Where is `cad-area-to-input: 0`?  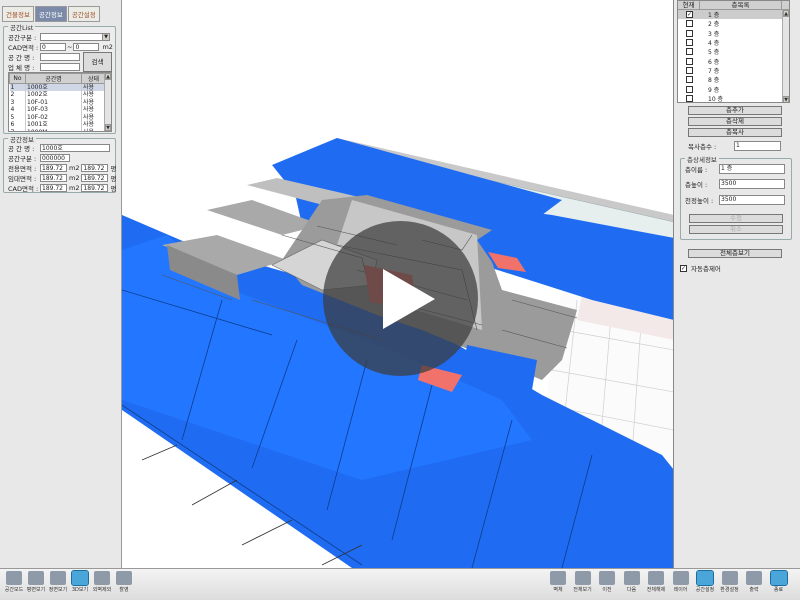 cad-area-to-input: 0 is located at coordinates (86, 46).